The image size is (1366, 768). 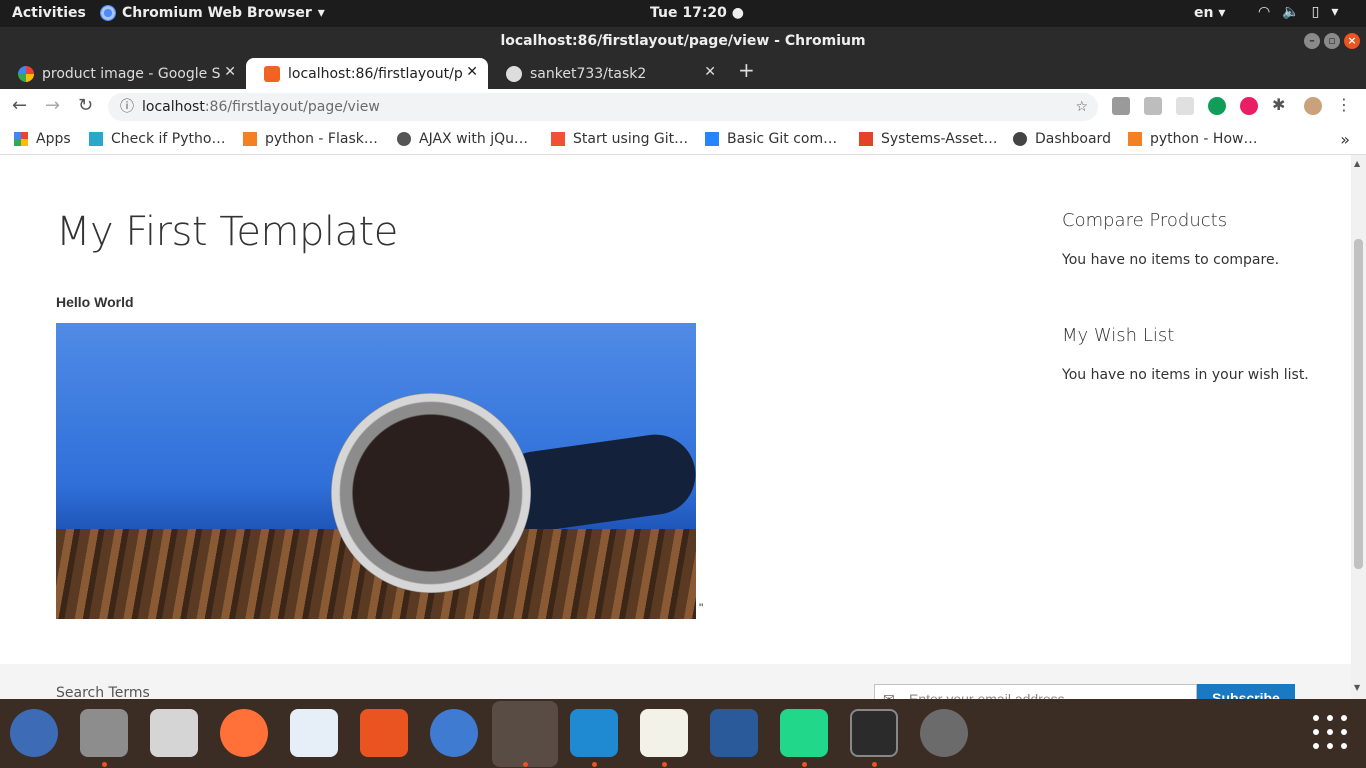 I want to click on vscode-icon, so click(x=594, y=733).